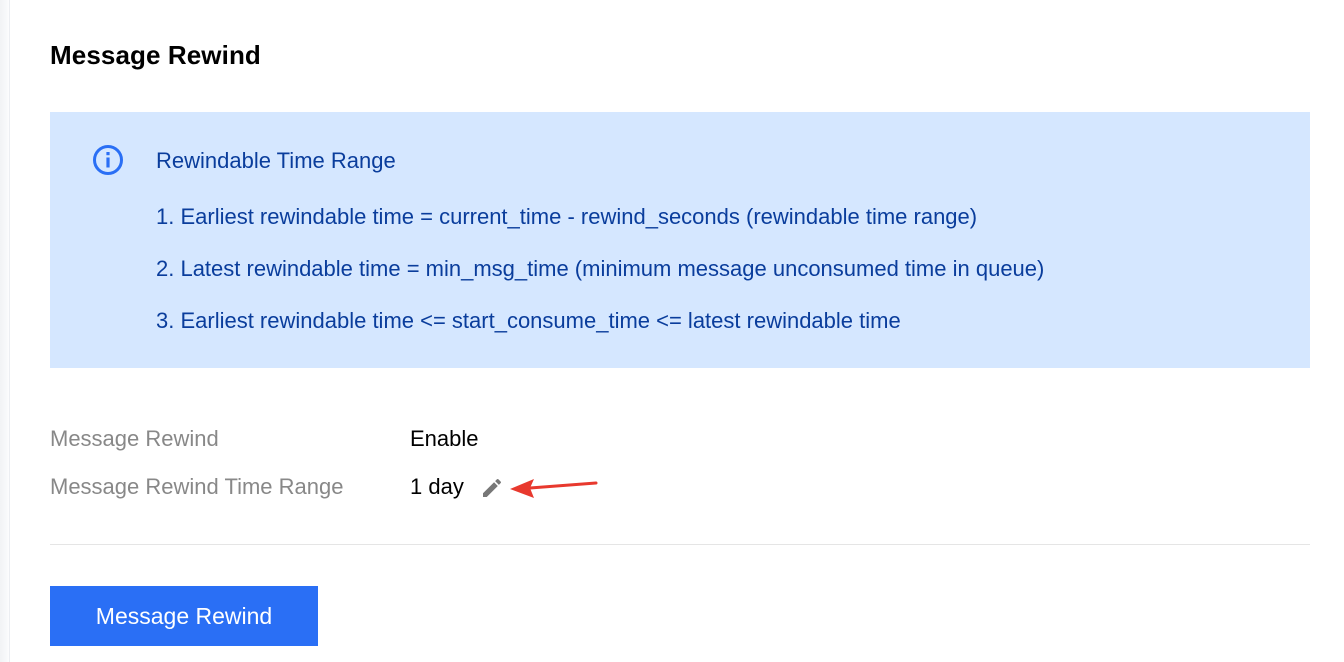 This screenshot has height=662, width=1344. What do you see at coordinates (134, 438) in the screenshot?
I see `message-rewind-label: Message Rewind` at bounding box center [134, 438].